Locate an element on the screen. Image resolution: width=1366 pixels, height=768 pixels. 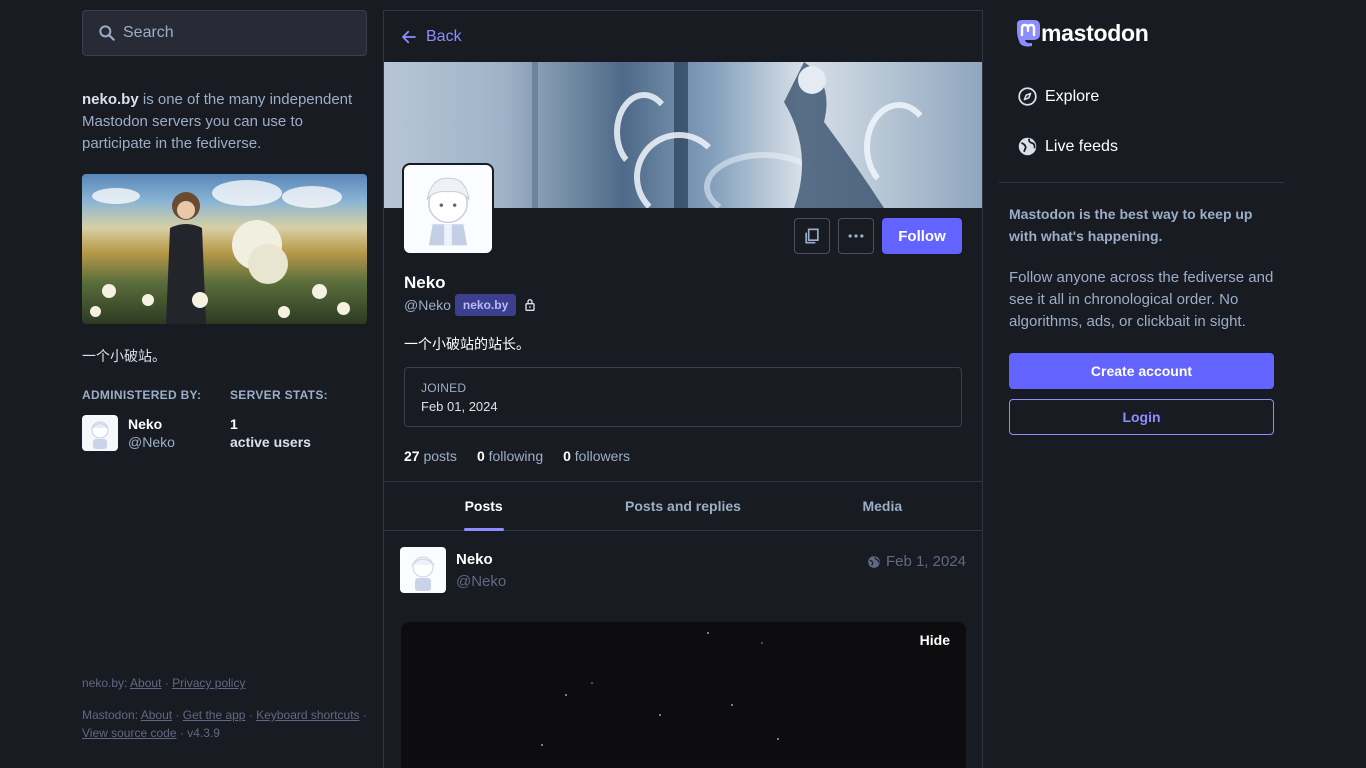
login-button: Login is located at coordinates (1141, 417).